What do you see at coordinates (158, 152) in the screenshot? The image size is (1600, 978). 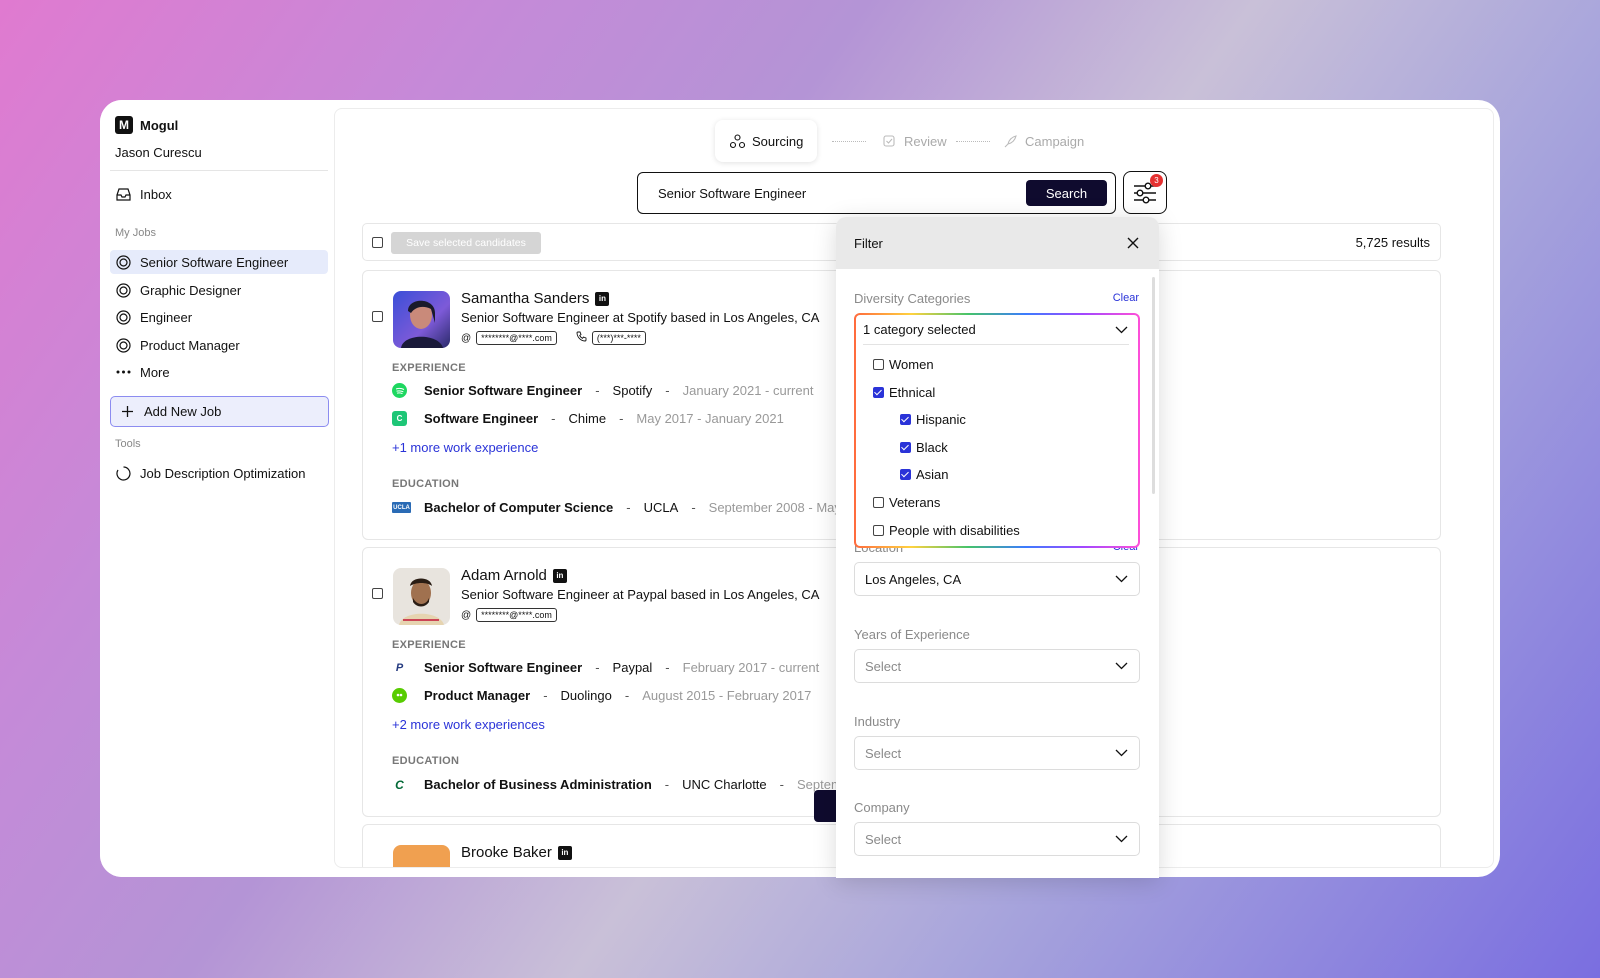 I see `user-name: Jason Curescu` at bounding box center [158, 152].